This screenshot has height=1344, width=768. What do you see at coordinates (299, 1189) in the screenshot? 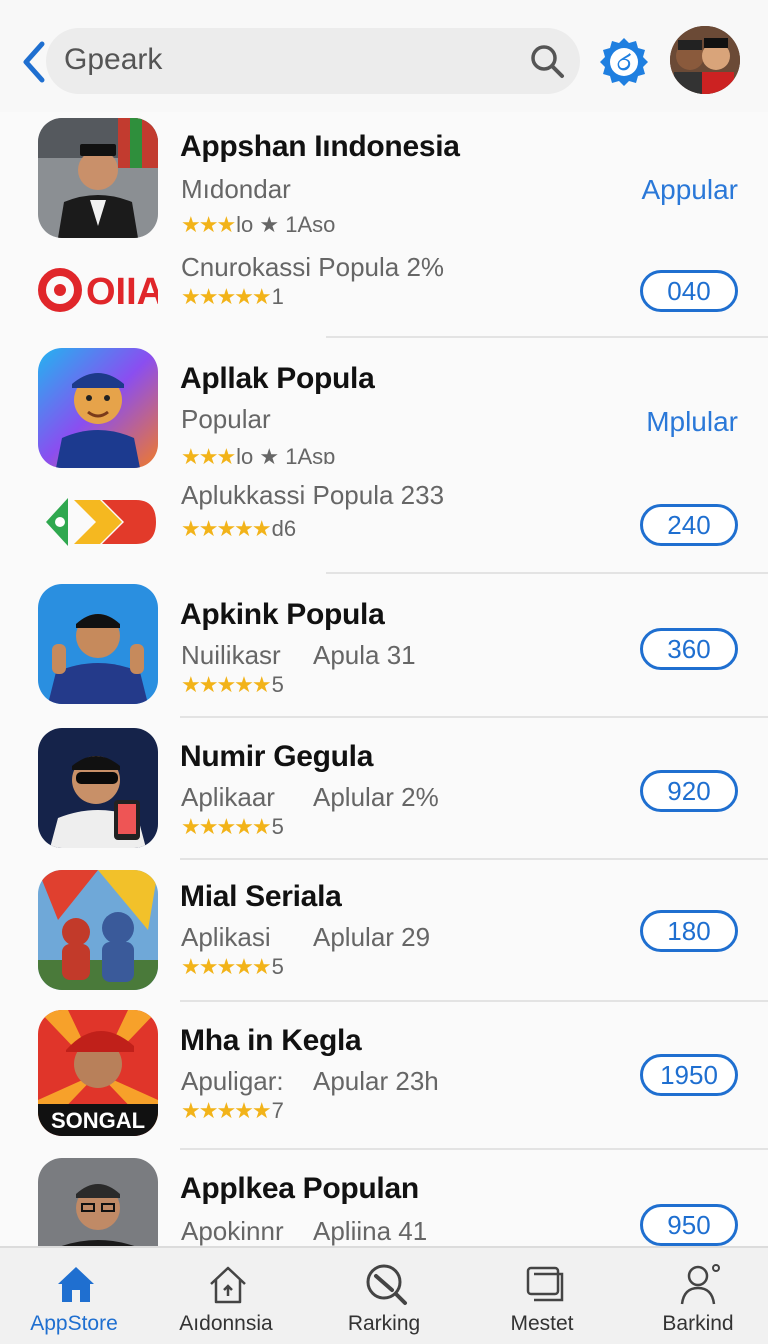
I see `app-title: Applkea Populan` at bounding box center [299, 1189].